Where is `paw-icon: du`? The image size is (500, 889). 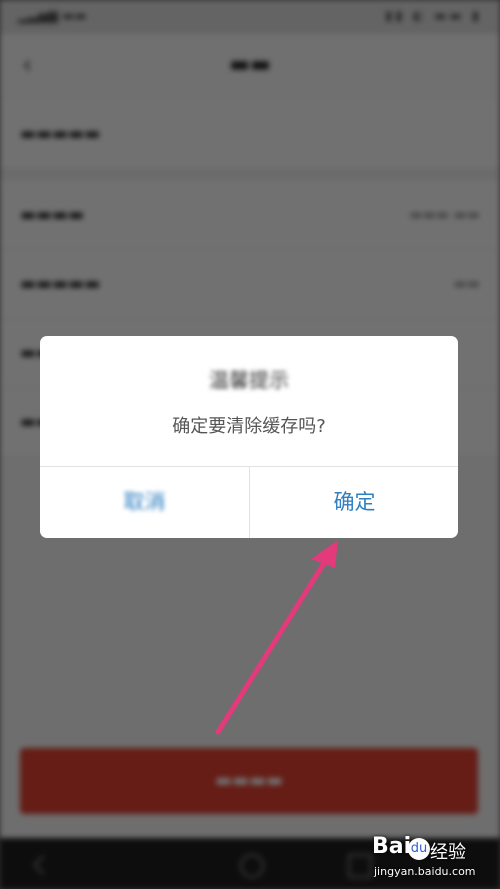
paw-icon: du is located at coordinates (419, 849).